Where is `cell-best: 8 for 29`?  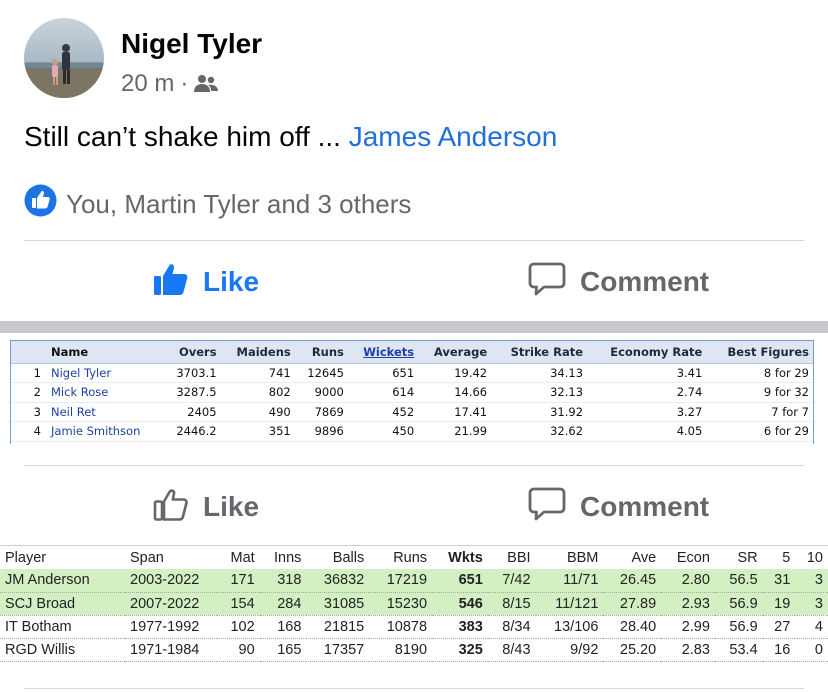 cell-best: 8 for 29 is located at coordinates (759, 373).